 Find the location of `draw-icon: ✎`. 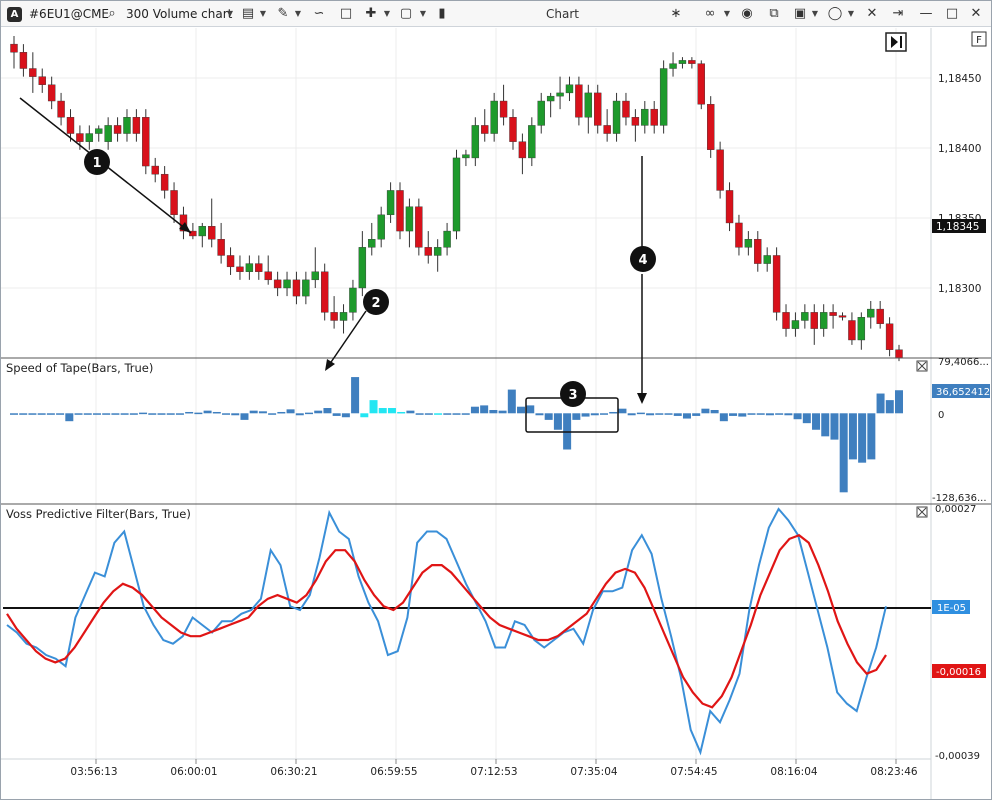

draw-icon: ✎ is located at coordinates (283, 14).